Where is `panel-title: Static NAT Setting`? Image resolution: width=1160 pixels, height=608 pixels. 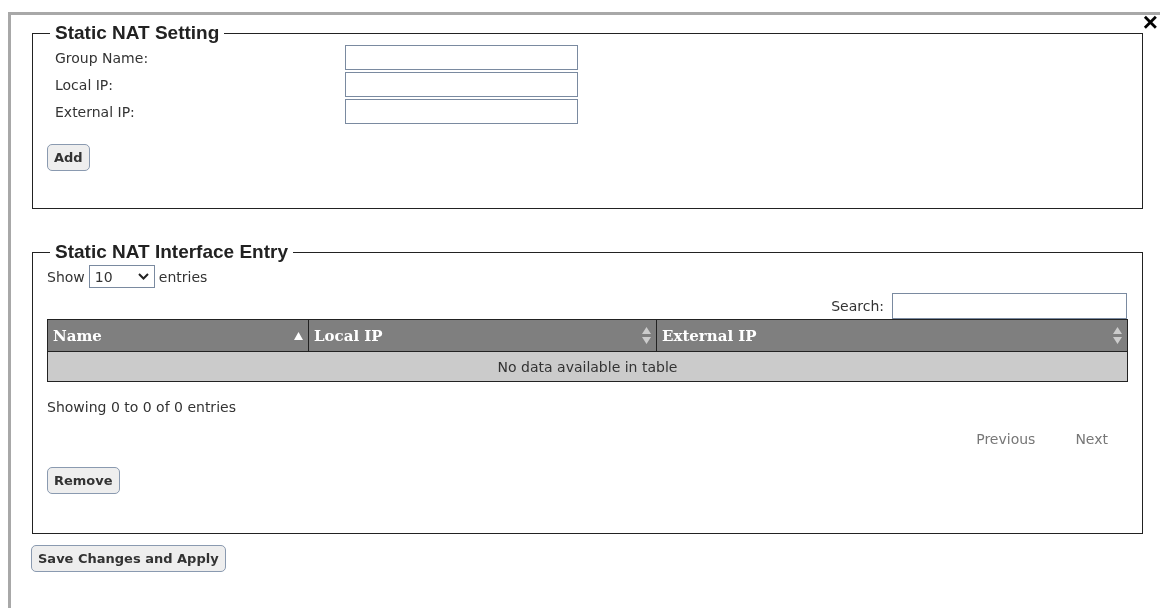 panel-title: Static NAT Setting is located at coordinates (137, 33).